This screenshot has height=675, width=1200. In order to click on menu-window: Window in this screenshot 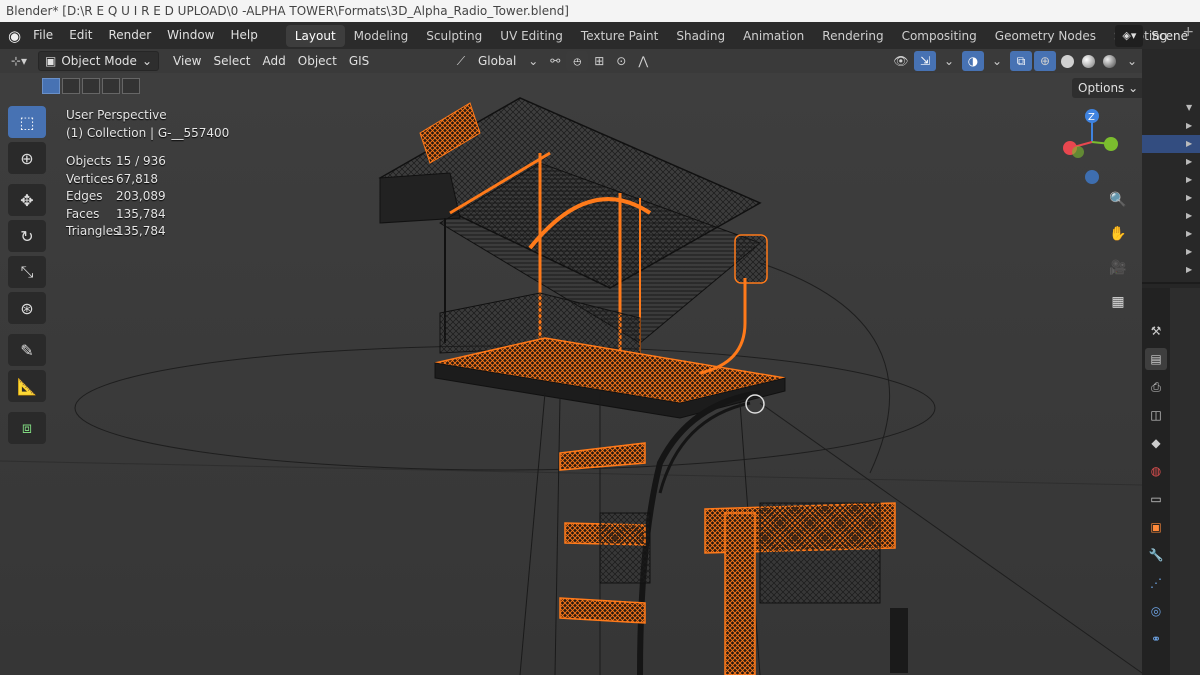, I will do `click(190, 35)`.